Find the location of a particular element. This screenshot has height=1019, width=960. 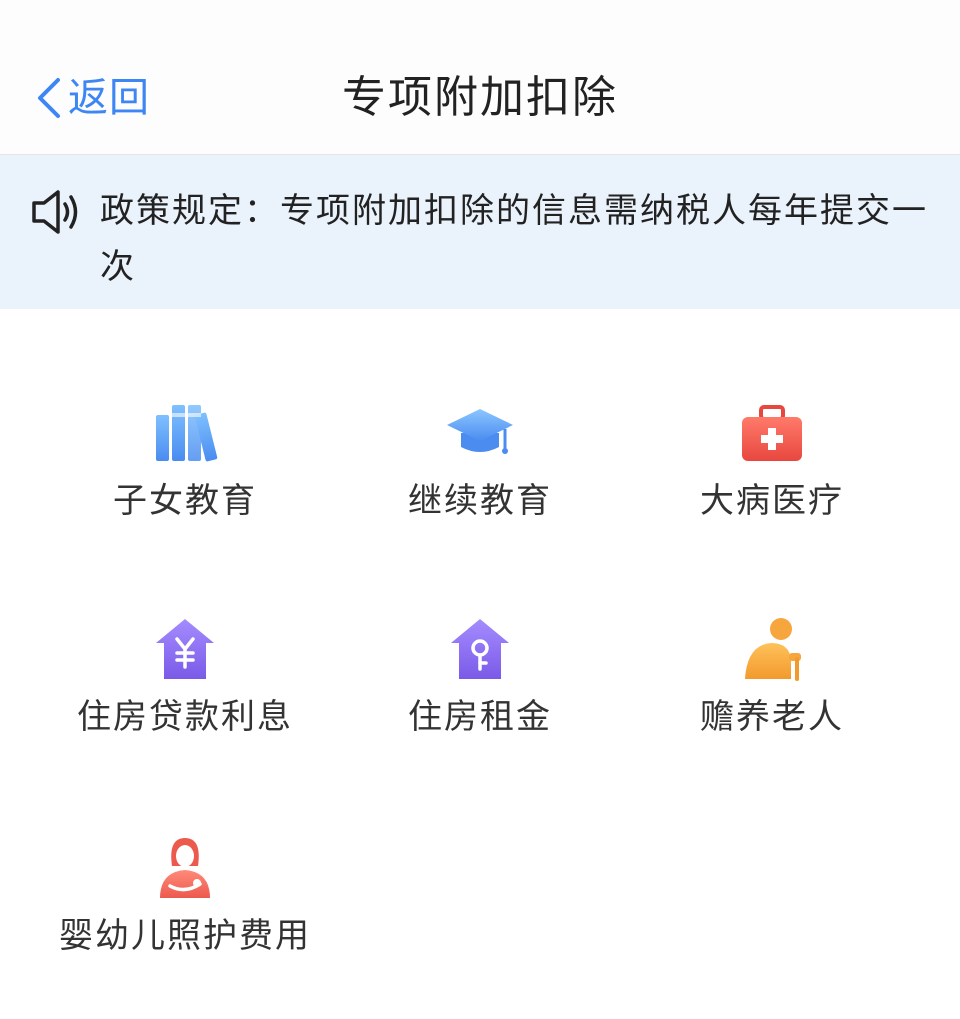

item-label: 继续教育 is located at coordinates (480, 501).